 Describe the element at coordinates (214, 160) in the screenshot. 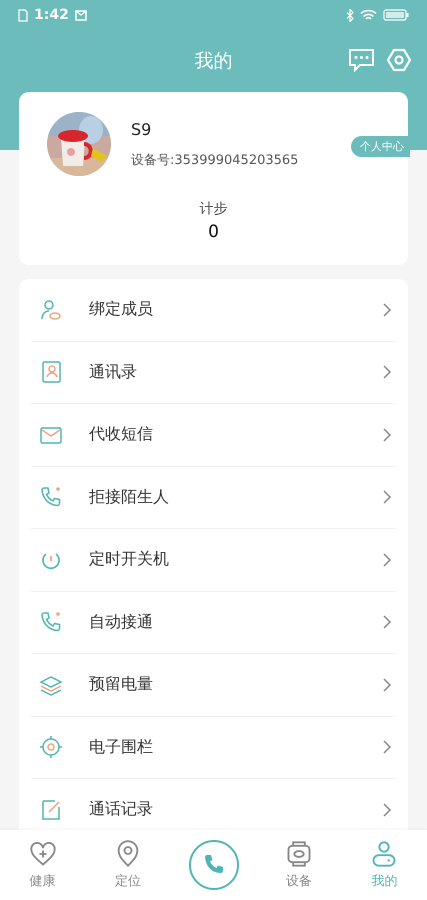

I see `device-id: 设备号:353999045203565` at that location.